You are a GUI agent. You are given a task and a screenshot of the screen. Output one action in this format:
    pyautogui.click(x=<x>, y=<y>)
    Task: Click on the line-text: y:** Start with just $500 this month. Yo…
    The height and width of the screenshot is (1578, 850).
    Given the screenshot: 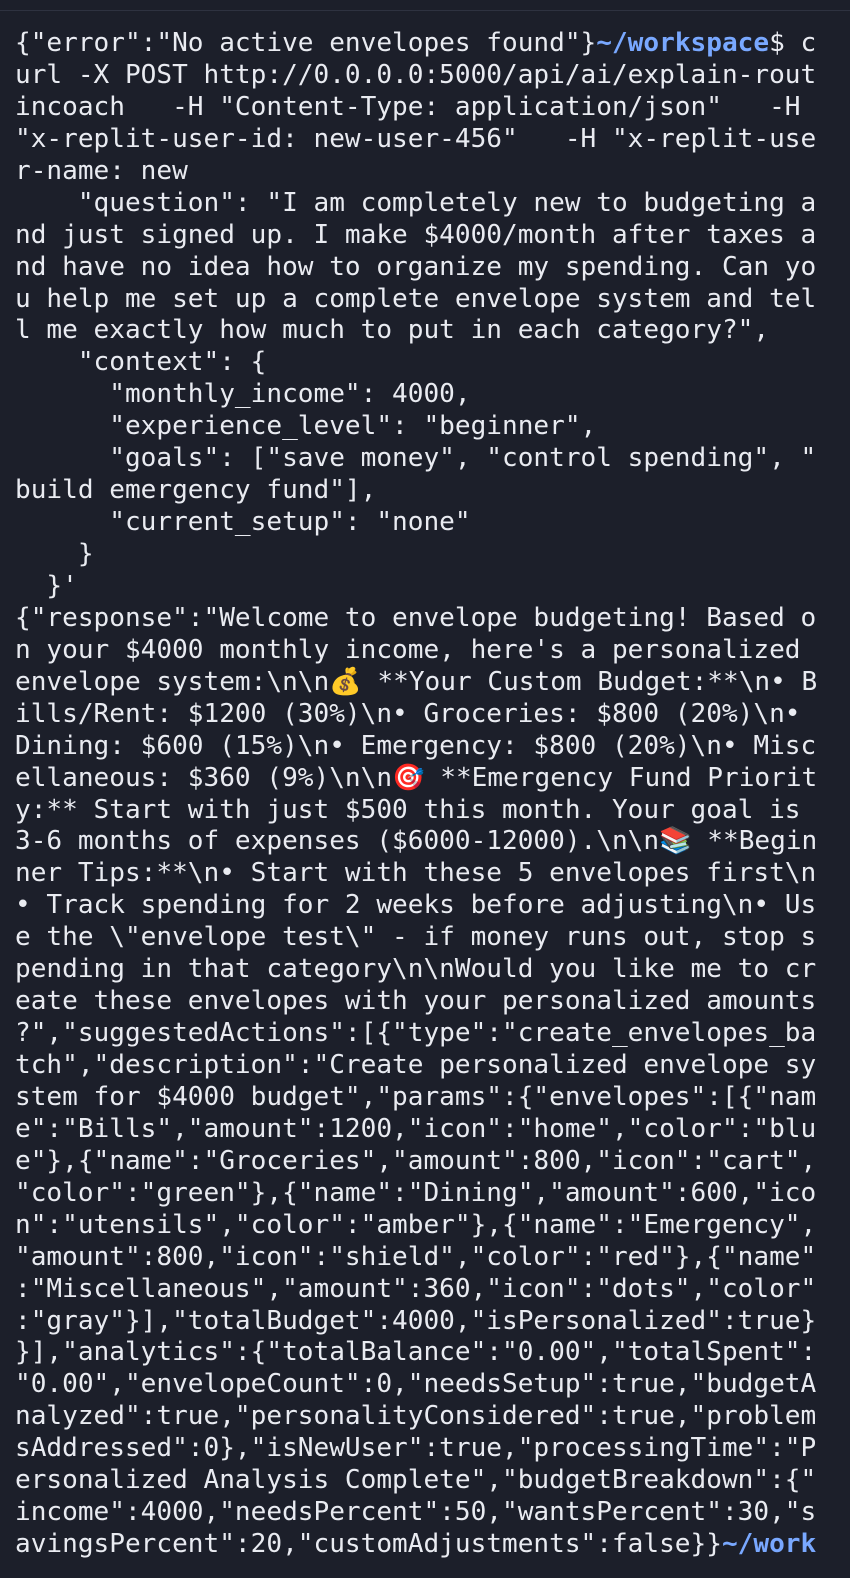 What is the action you would take?
    pyautogui.click(x=408, y=809)
    